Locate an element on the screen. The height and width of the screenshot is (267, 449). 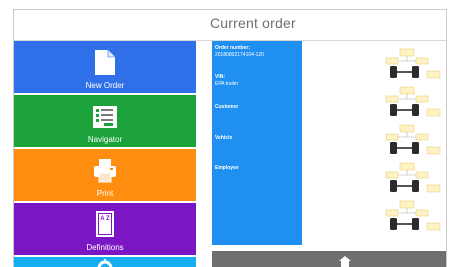
header-bar: Current order is located at coordinates (230, 25).